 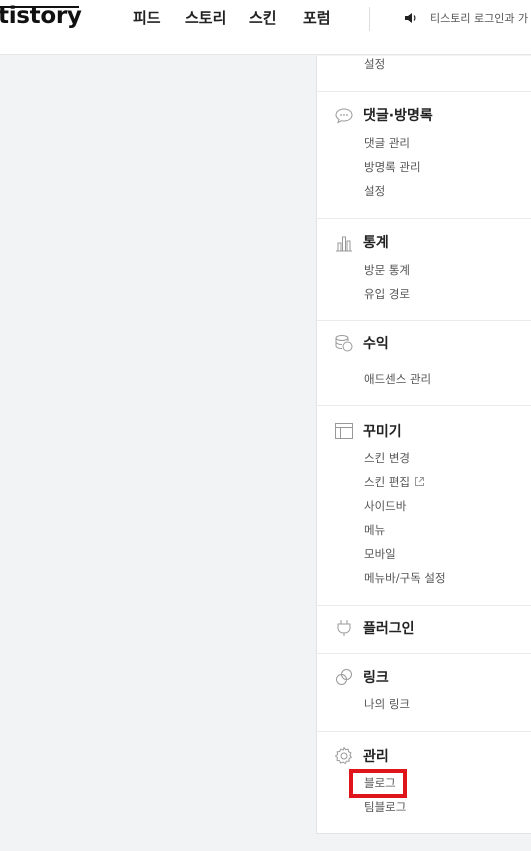 What do you see at coordinates (387, 458) in the screenshot?
I see `menu-skin-change: 스킨 변경` at bounding box center [387, 458].